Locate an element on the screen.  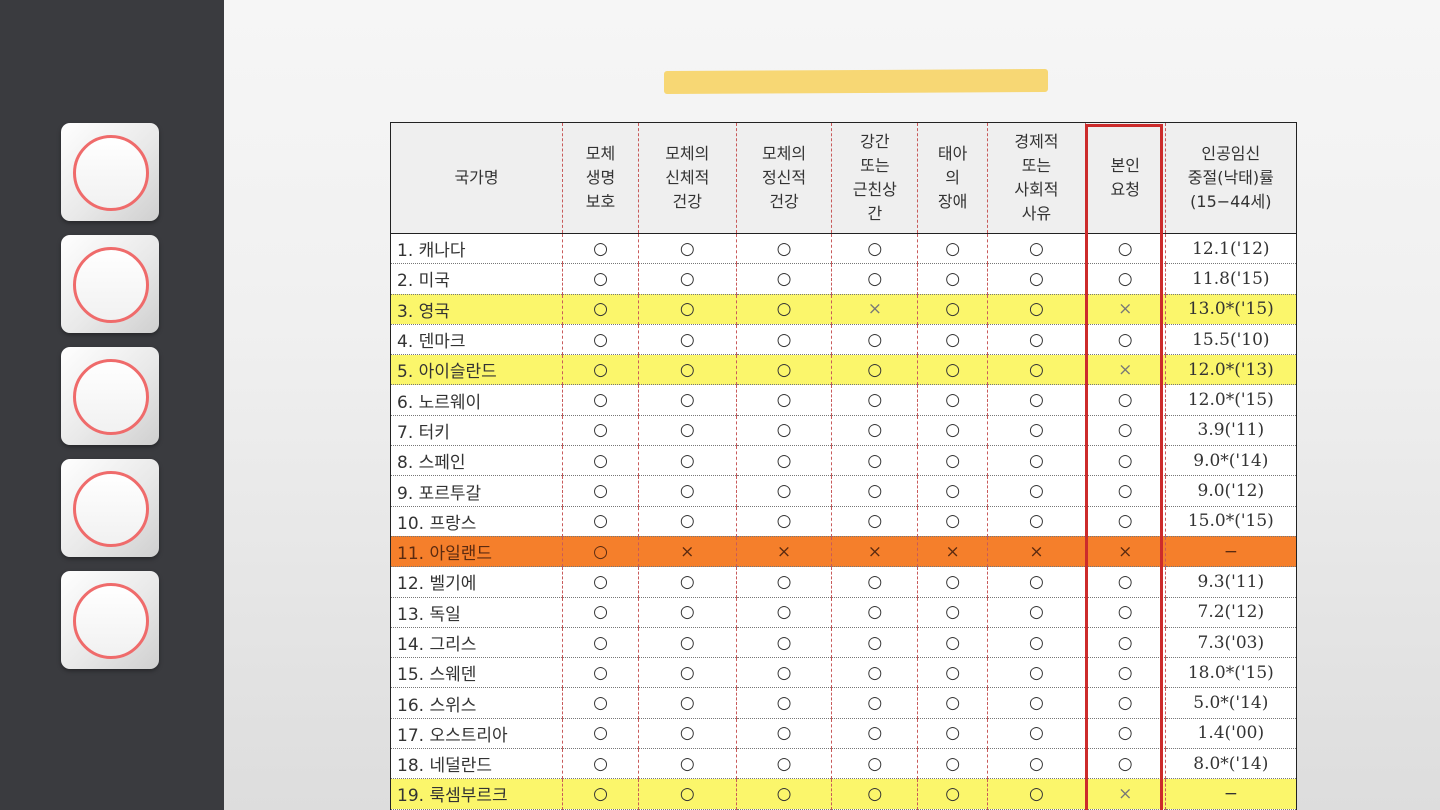
table-row: 10. 프랑스 ○ ○ ○ ○ ○ ○ ○ 15.0*('15) is located at coordinates (843, 521).